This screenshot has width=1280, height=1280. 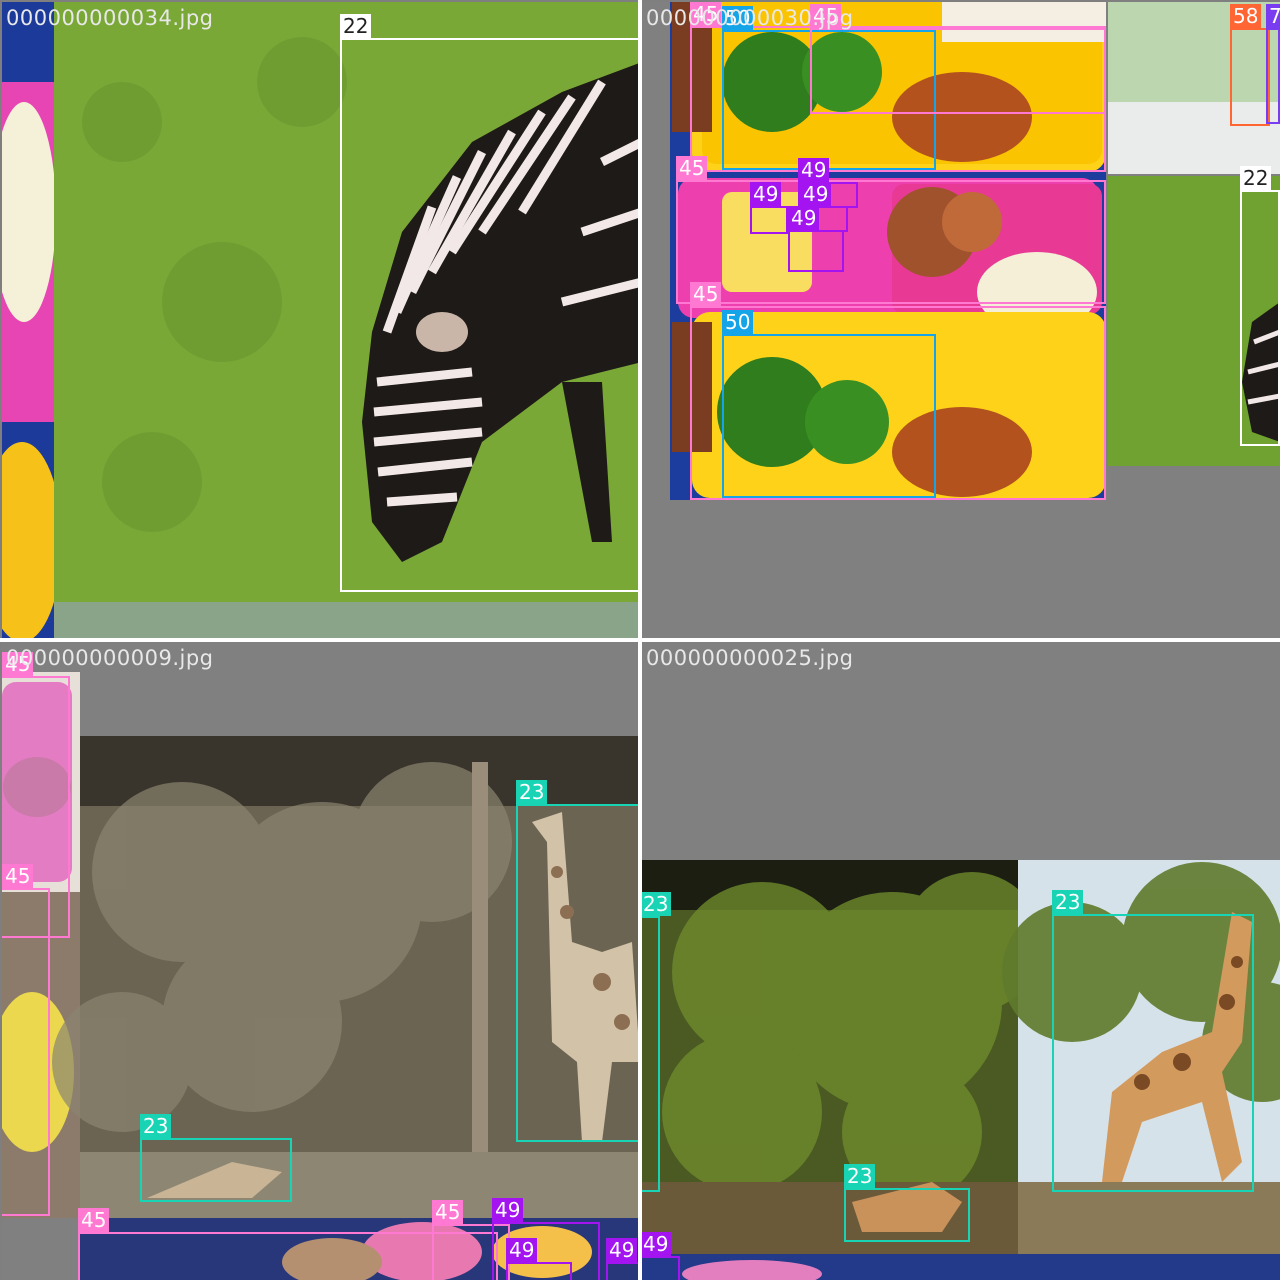 What do you see at coordinates (738, 322) in the screenshot?
I see `detection-label: 50` at bounding box center [738, 322].